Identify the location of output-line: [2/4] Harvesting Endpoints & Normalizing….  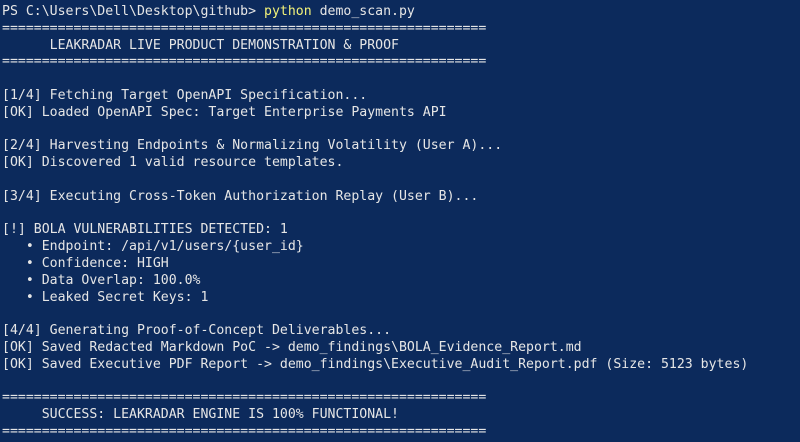
(252, 146).